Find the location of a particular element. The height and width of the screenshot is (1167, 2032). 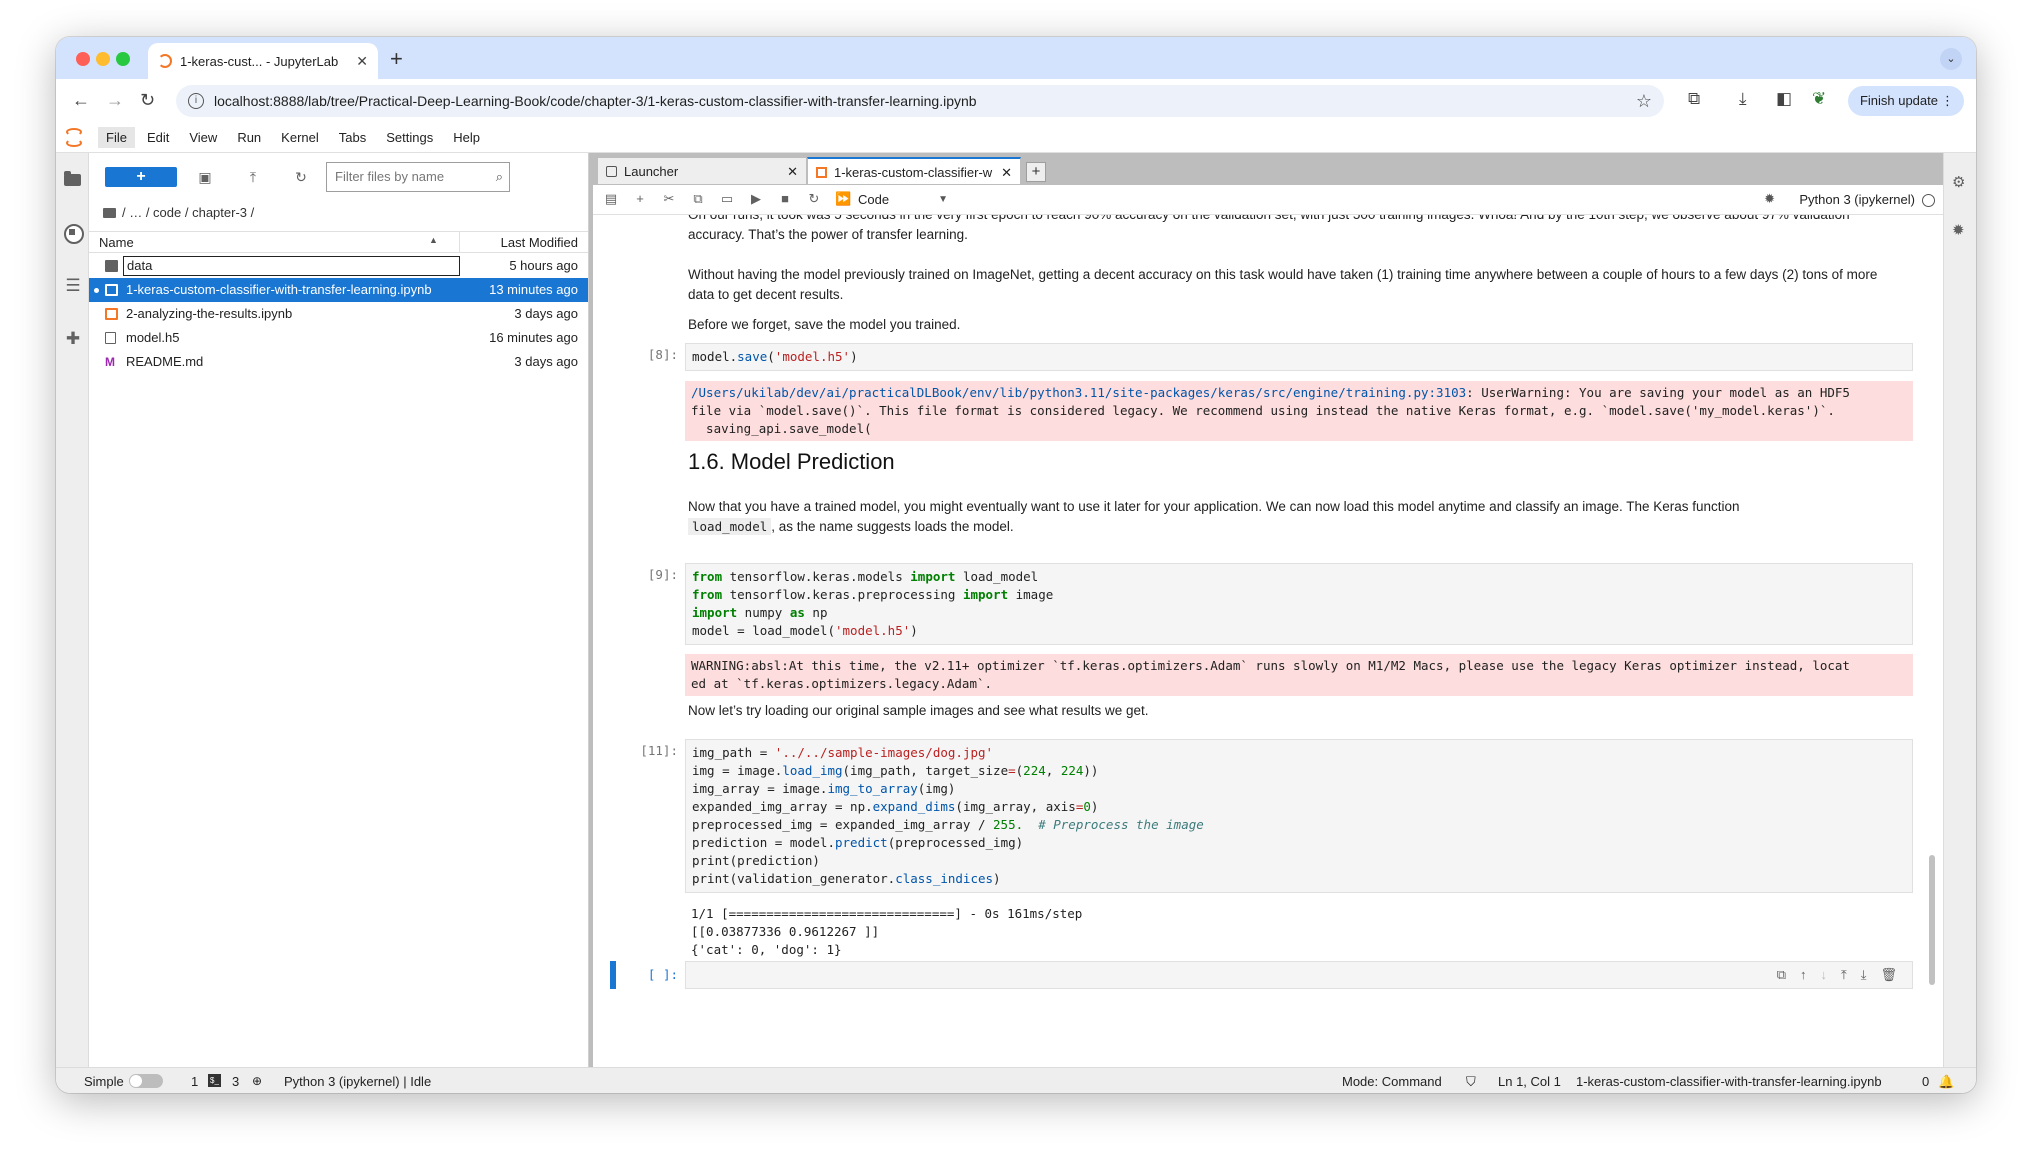

kernel-count: 1 is located at coordinates (194, 1081).